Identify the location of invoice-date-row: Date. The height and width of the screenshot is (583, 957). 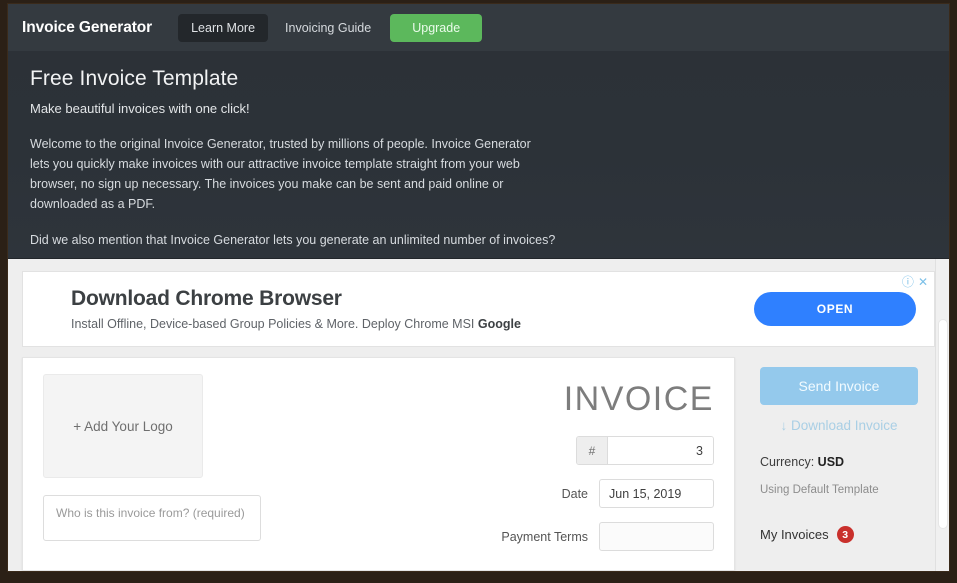
(574, 493).